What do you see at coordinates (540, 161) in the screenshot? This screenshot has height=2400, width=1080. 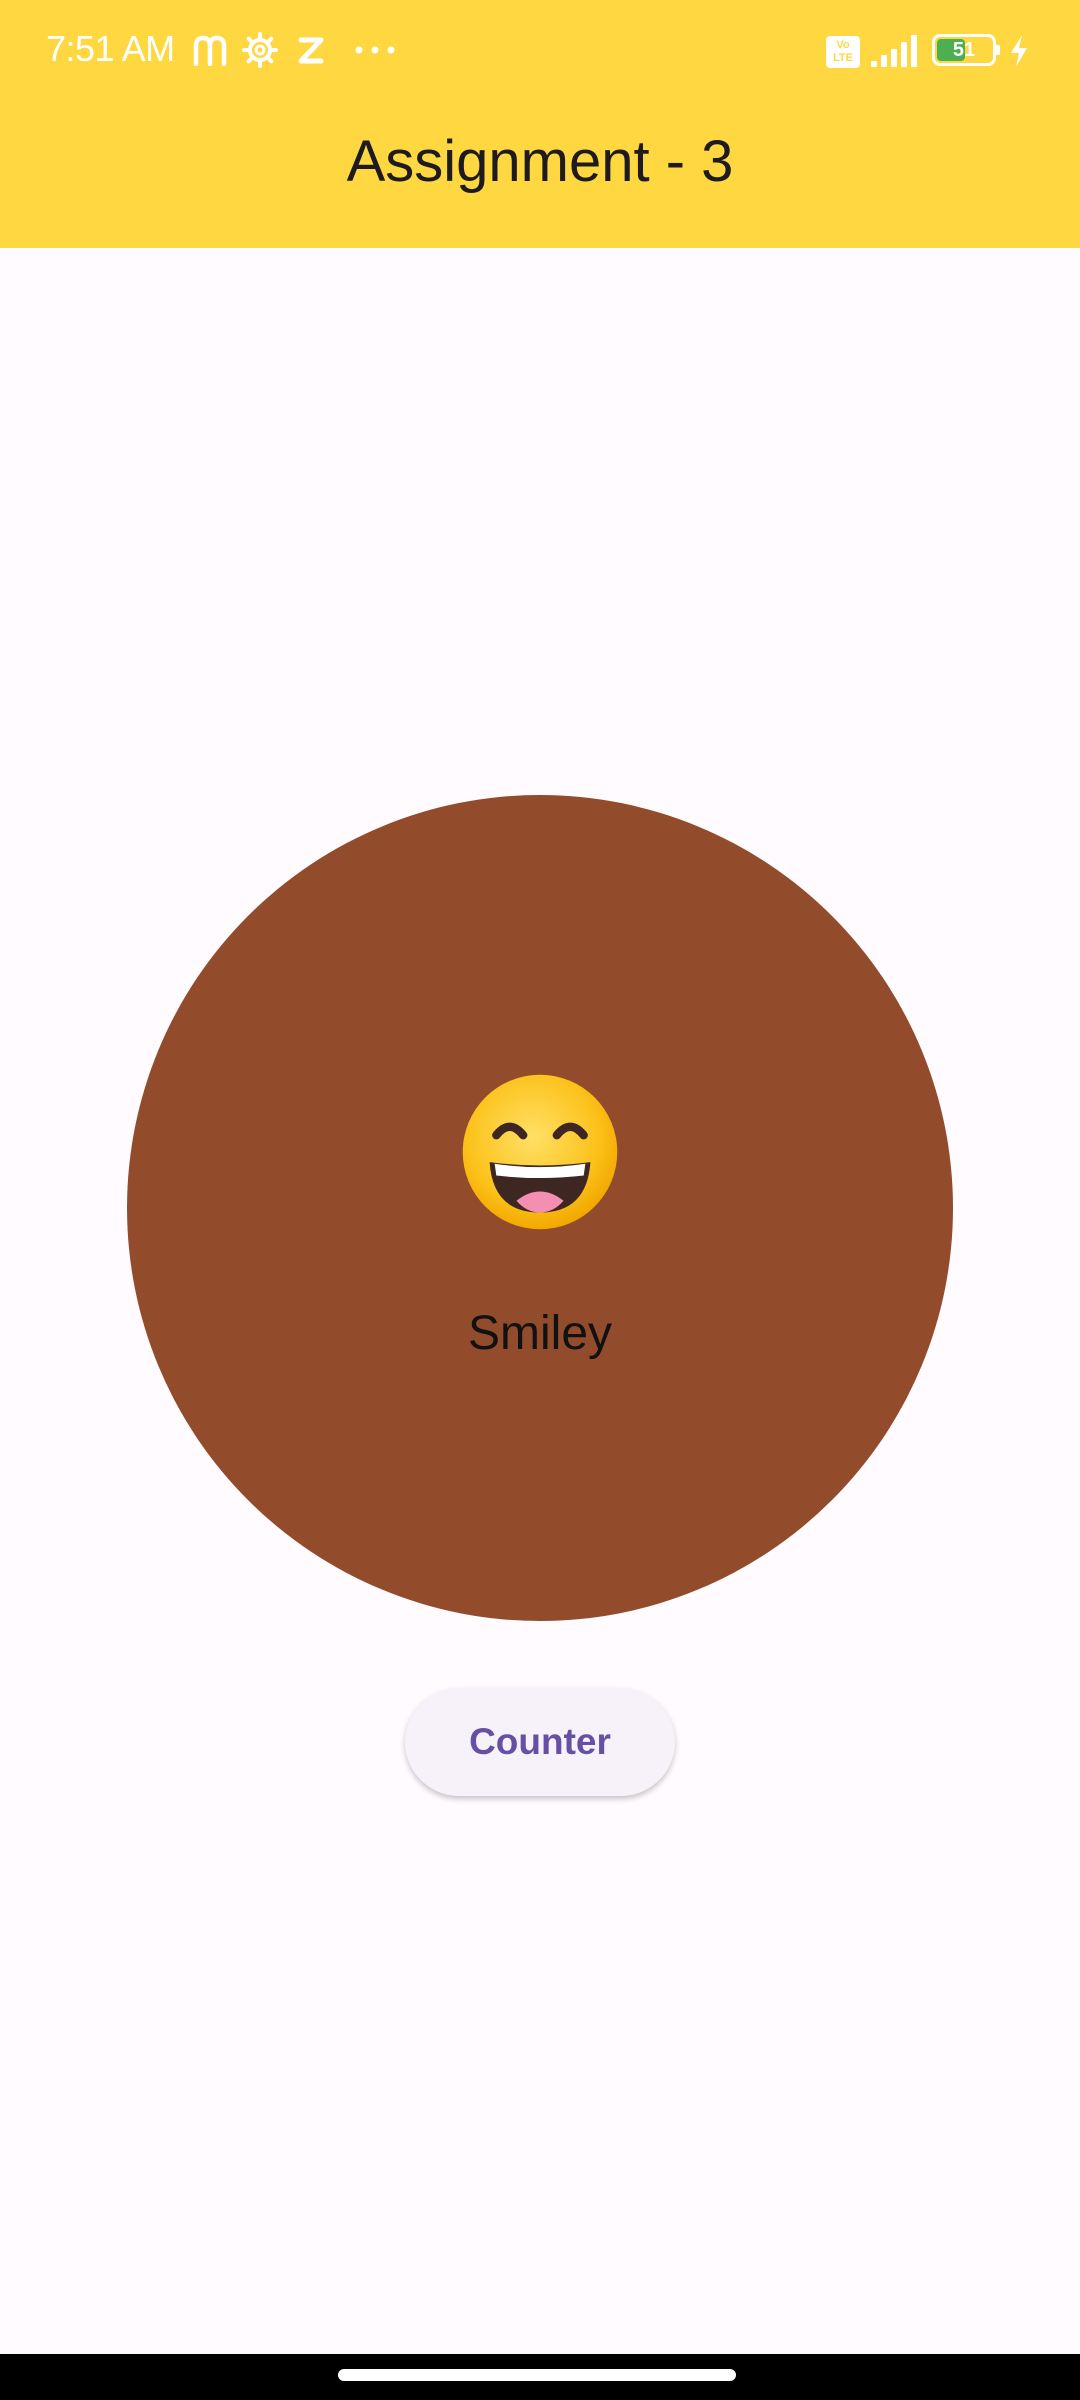 I see `page-title: Assignment - 3` at bounding box center [540, 161].